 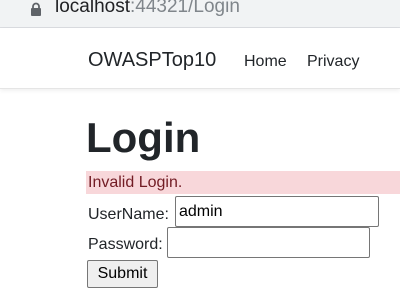 What do you see at coordinates (265, 62) in the screenshot?
I see `nav-link-home: Home` at bounding box center [265, 62].